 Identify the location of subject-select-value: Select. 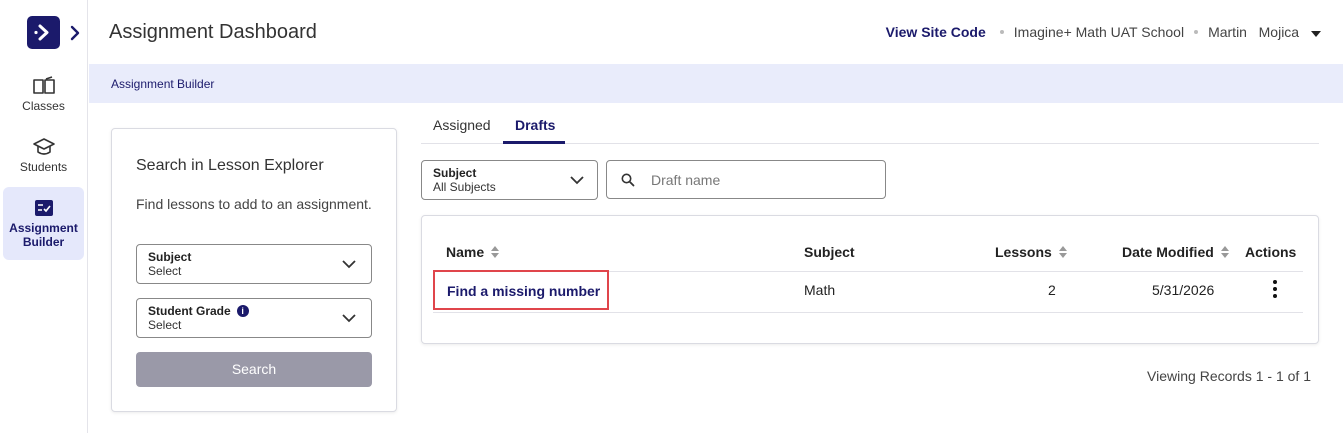
(165, 271).